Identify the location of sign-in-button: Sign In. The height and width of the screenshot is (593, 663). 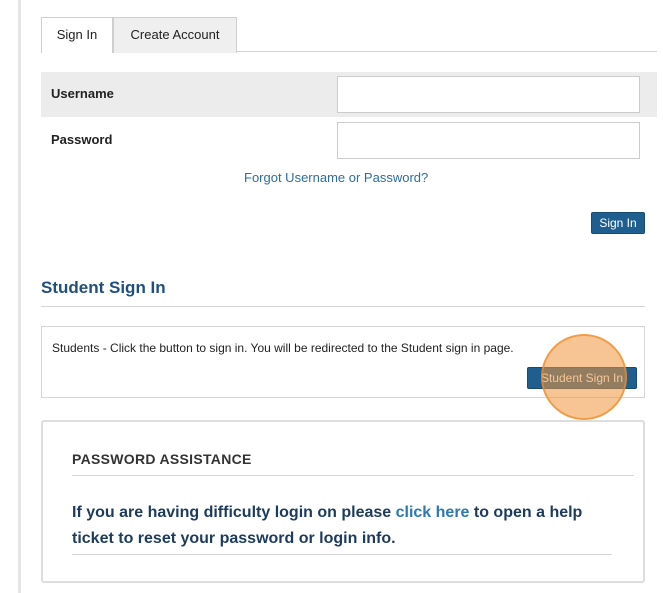
(618, 223).